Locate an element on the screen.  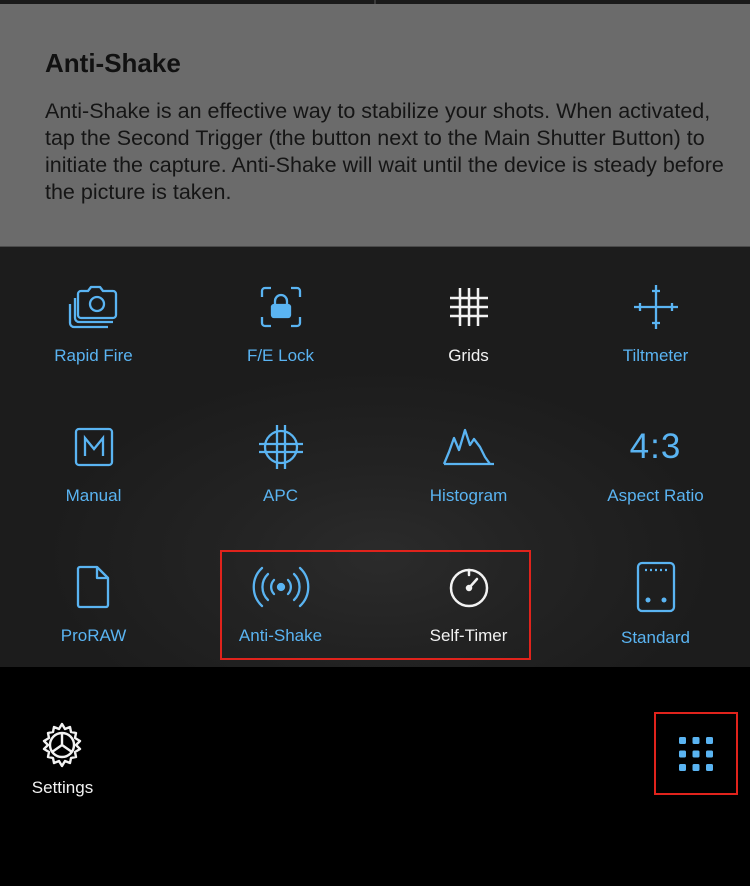
settings-button: Settings is located at coordinates (62, 762).